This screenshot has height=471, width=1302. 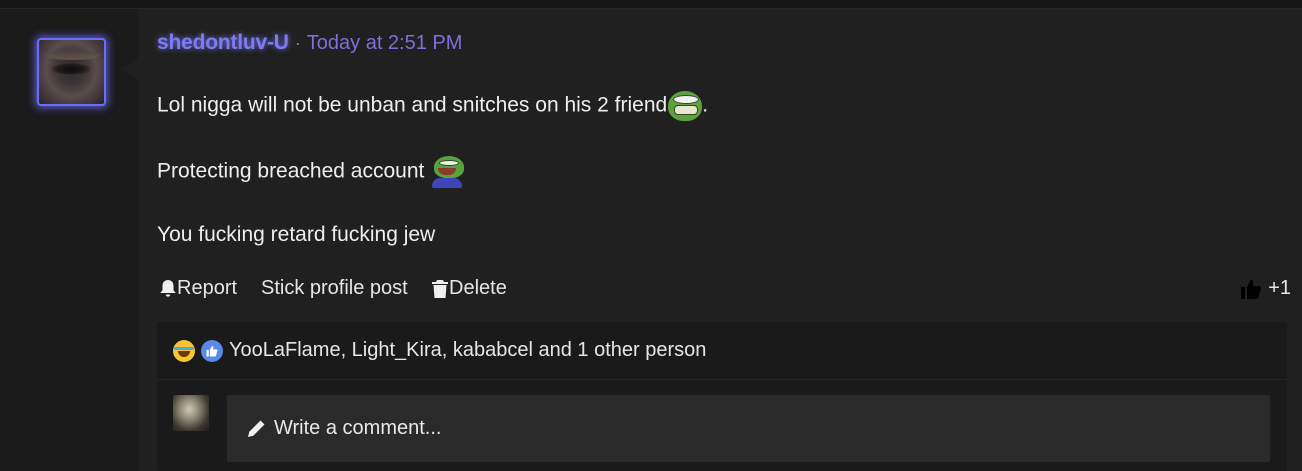 What do you see at coordinates (72, 55) in the screenshot?
I see `avatar-brow` at bounding box center [72, 55].